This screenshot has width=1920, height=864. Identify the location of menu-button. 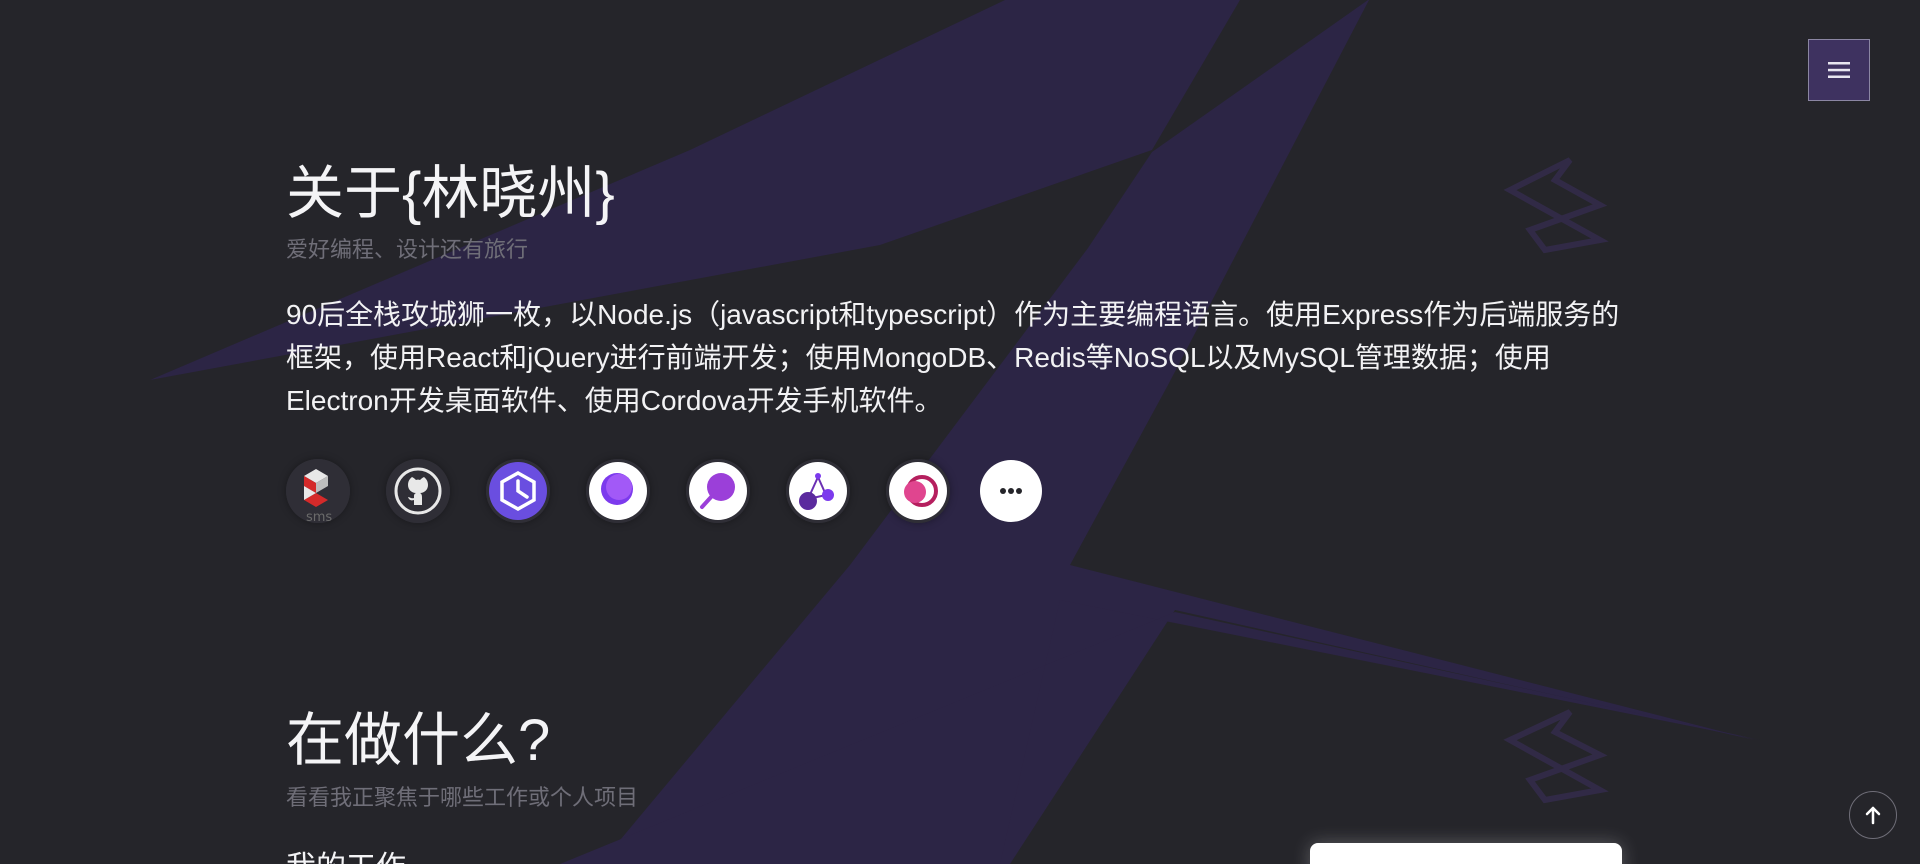
(1839, 70).